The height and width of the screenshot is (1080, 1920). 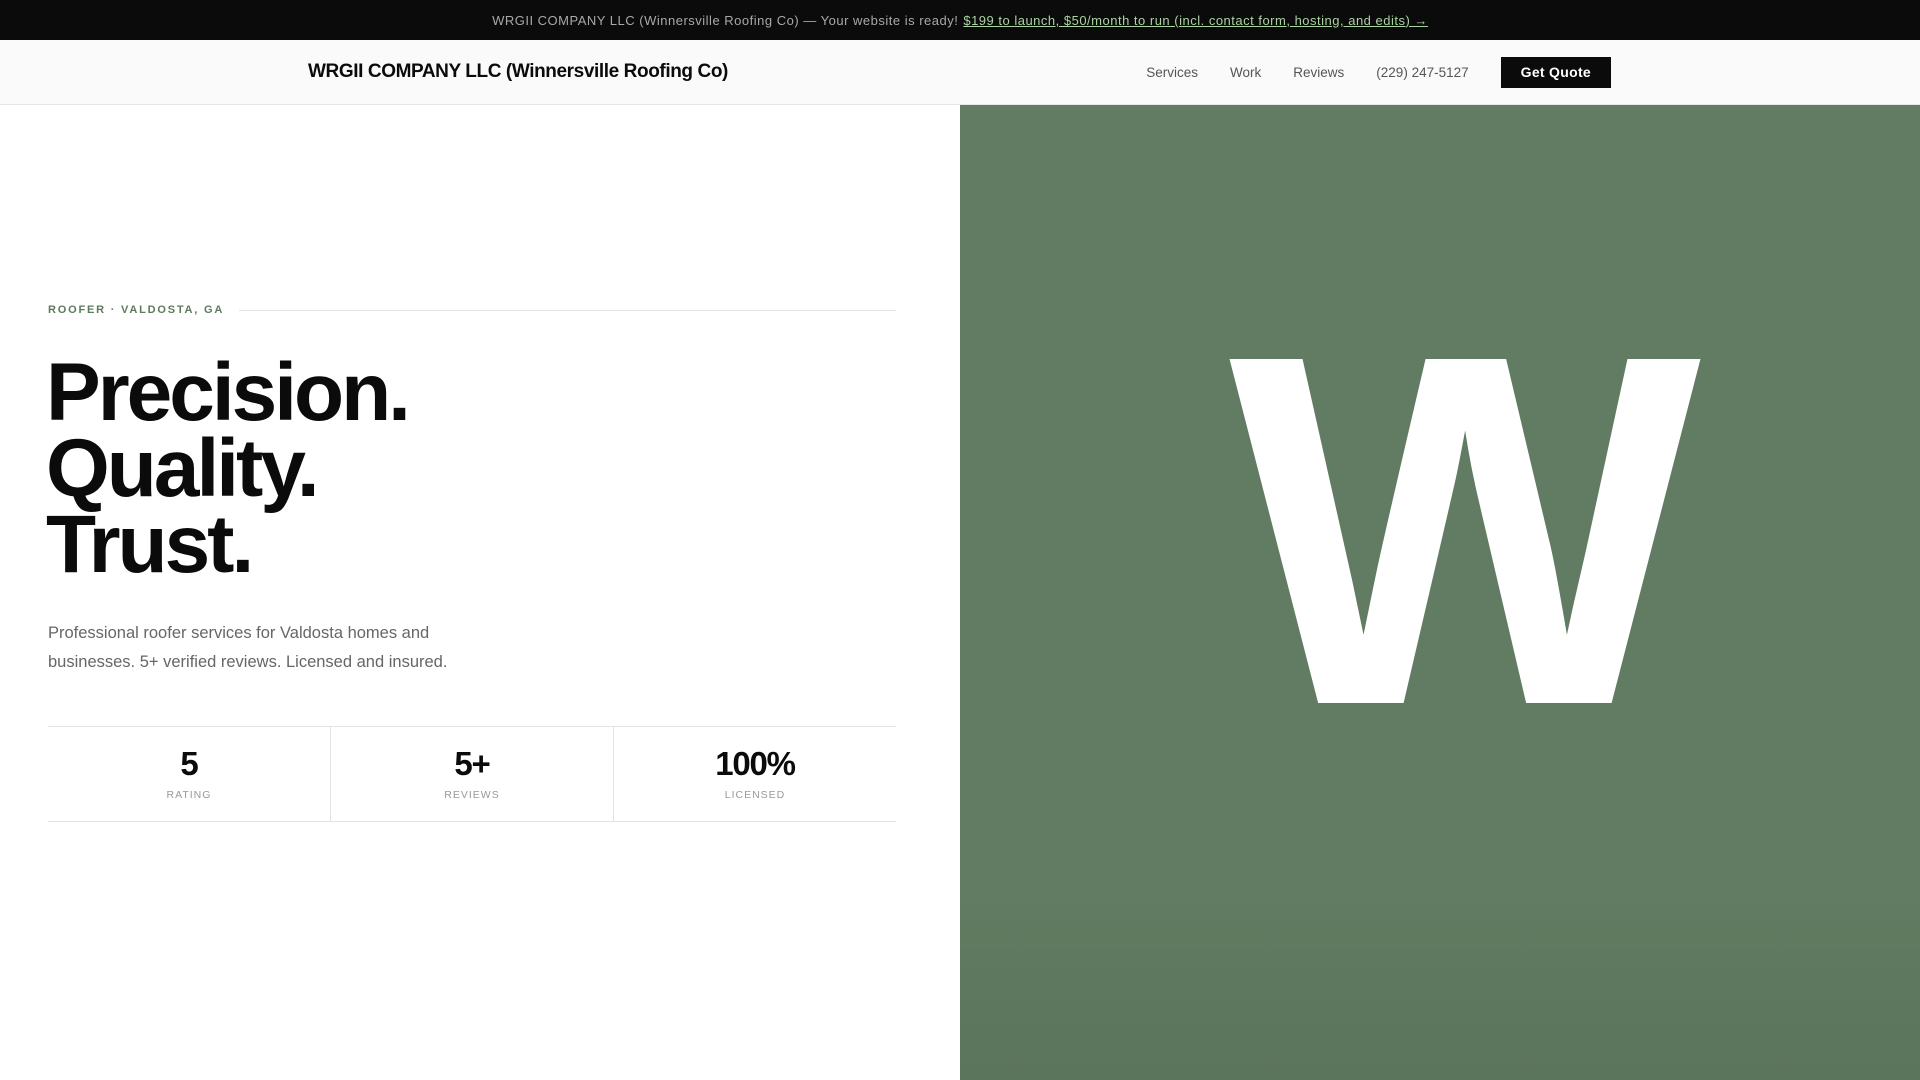 I want to click on stat-label: LICENSED, so click(x=755, y=795).